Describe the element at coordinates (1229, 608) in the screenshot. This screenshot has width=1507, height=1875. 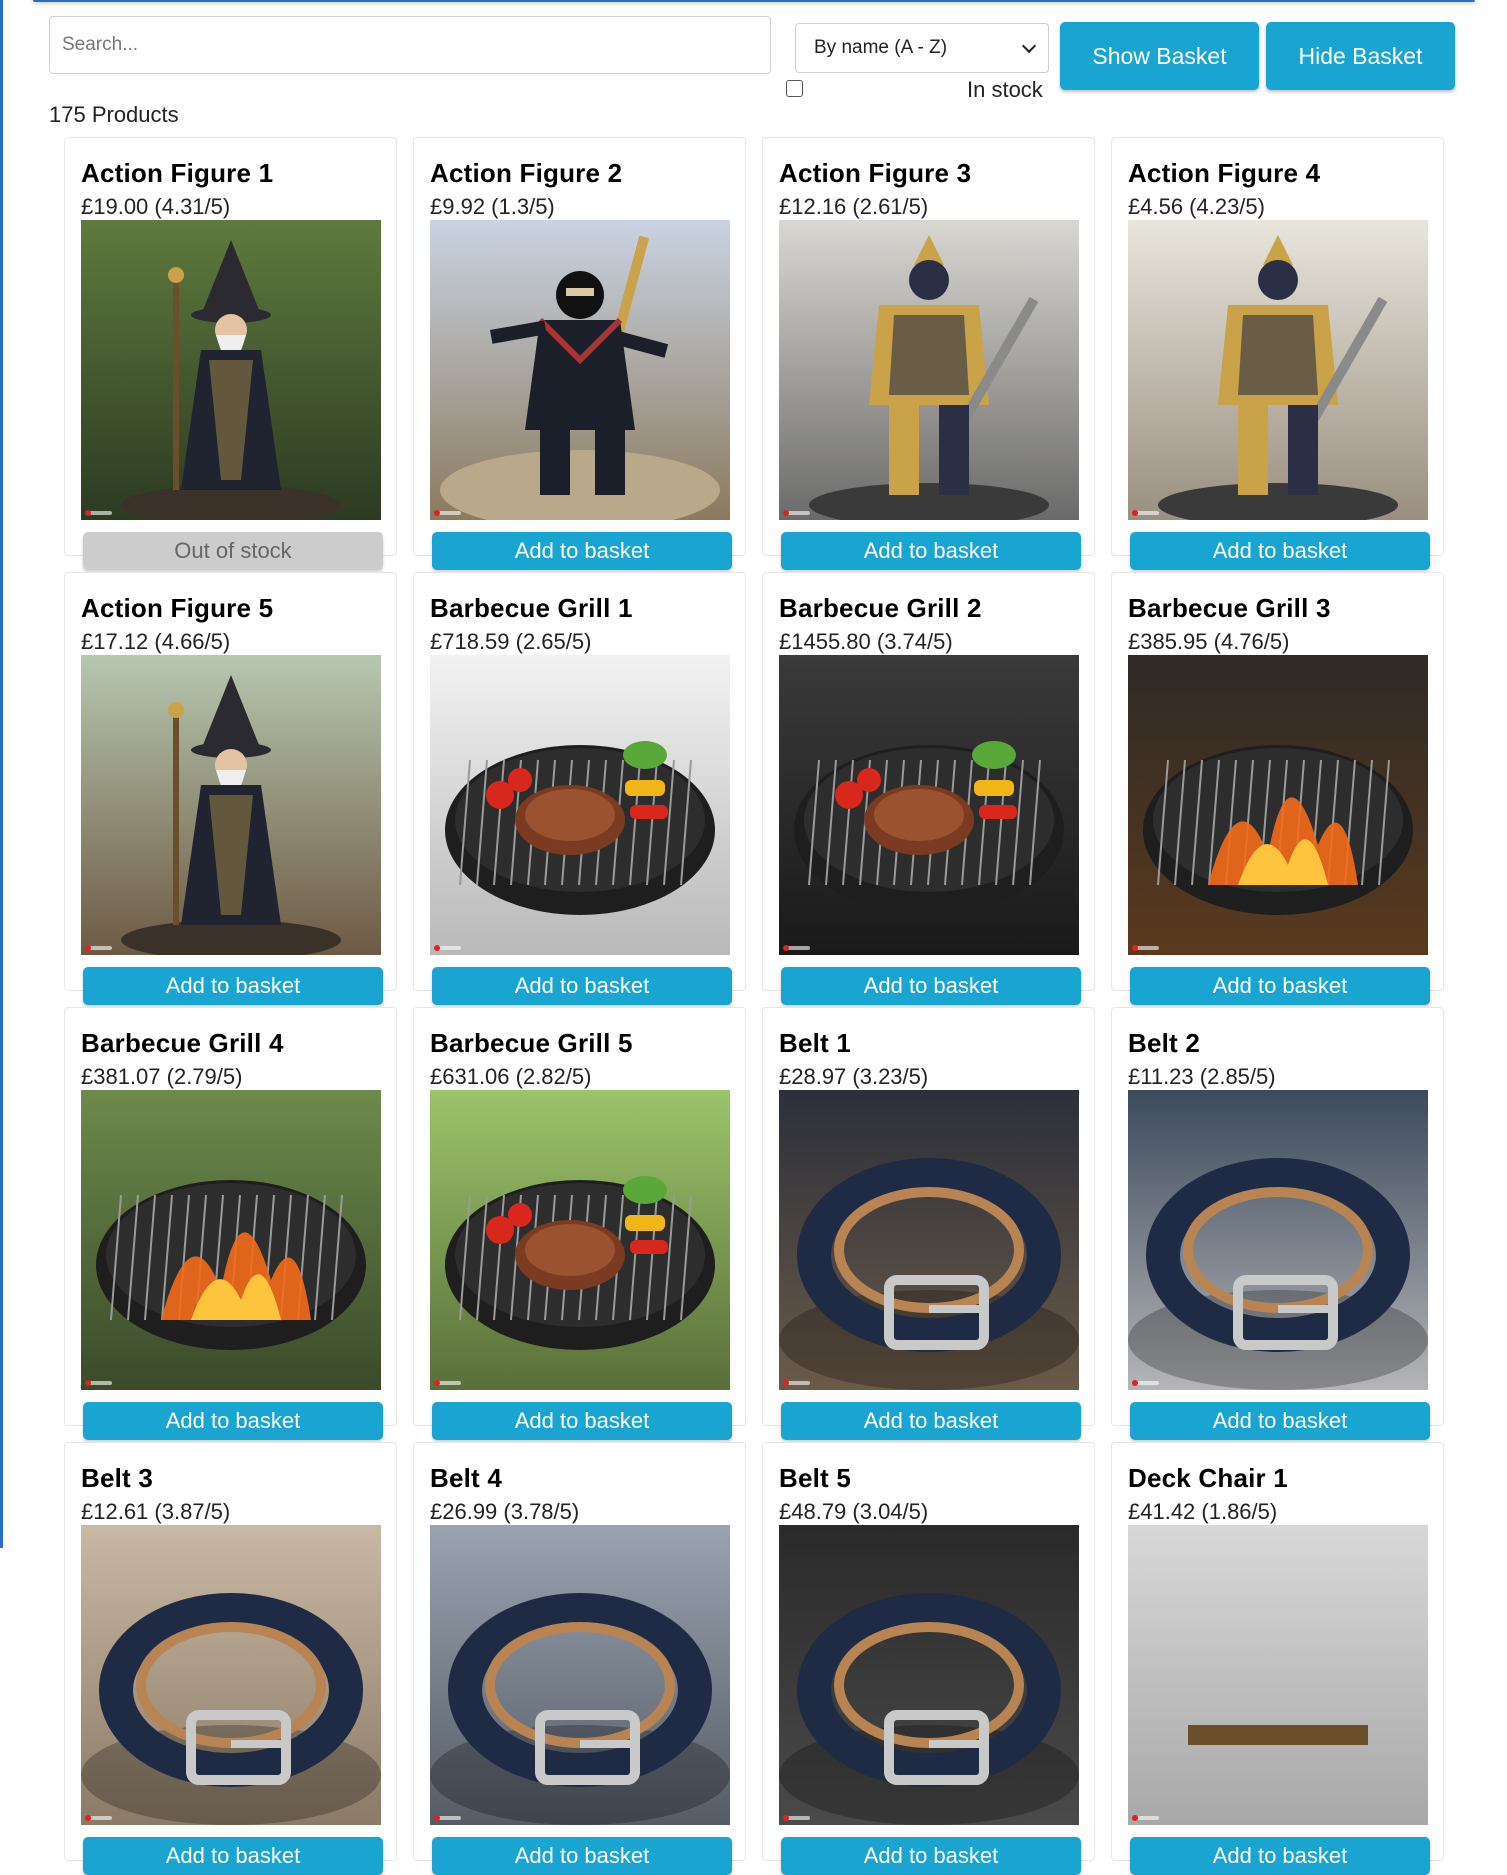
I see `product-name: Barbecue Grill 3` at that location.